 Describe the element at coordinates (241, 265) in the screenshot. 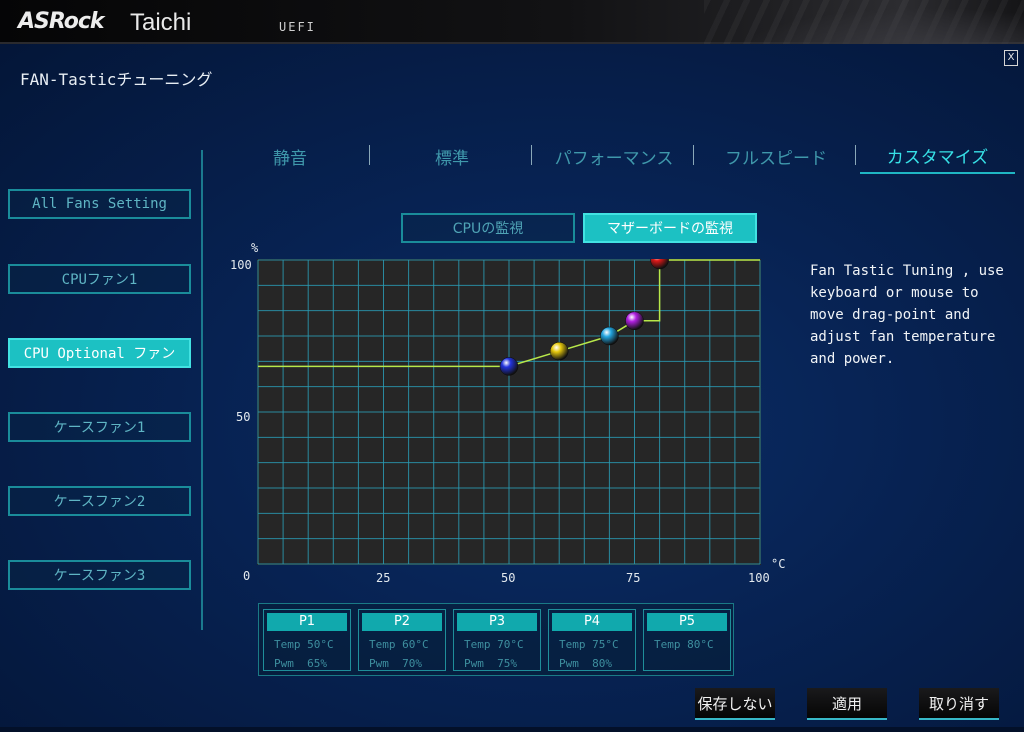

I see `y-tick-label: 100` at that location.